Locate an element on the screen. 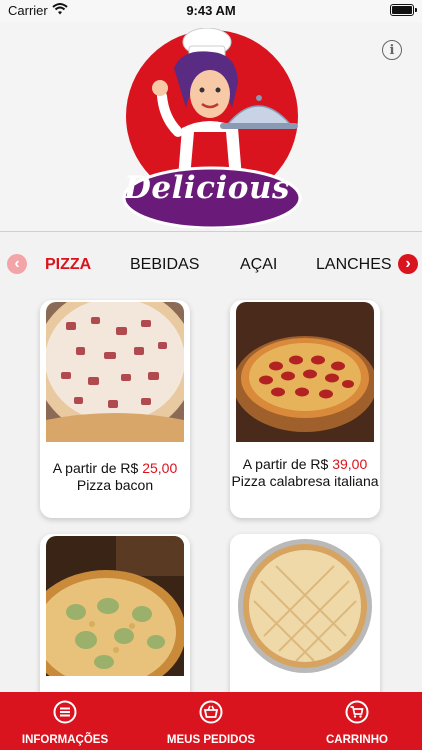  chevron-left-icon: ‹ is located at coordinates (17, 264).